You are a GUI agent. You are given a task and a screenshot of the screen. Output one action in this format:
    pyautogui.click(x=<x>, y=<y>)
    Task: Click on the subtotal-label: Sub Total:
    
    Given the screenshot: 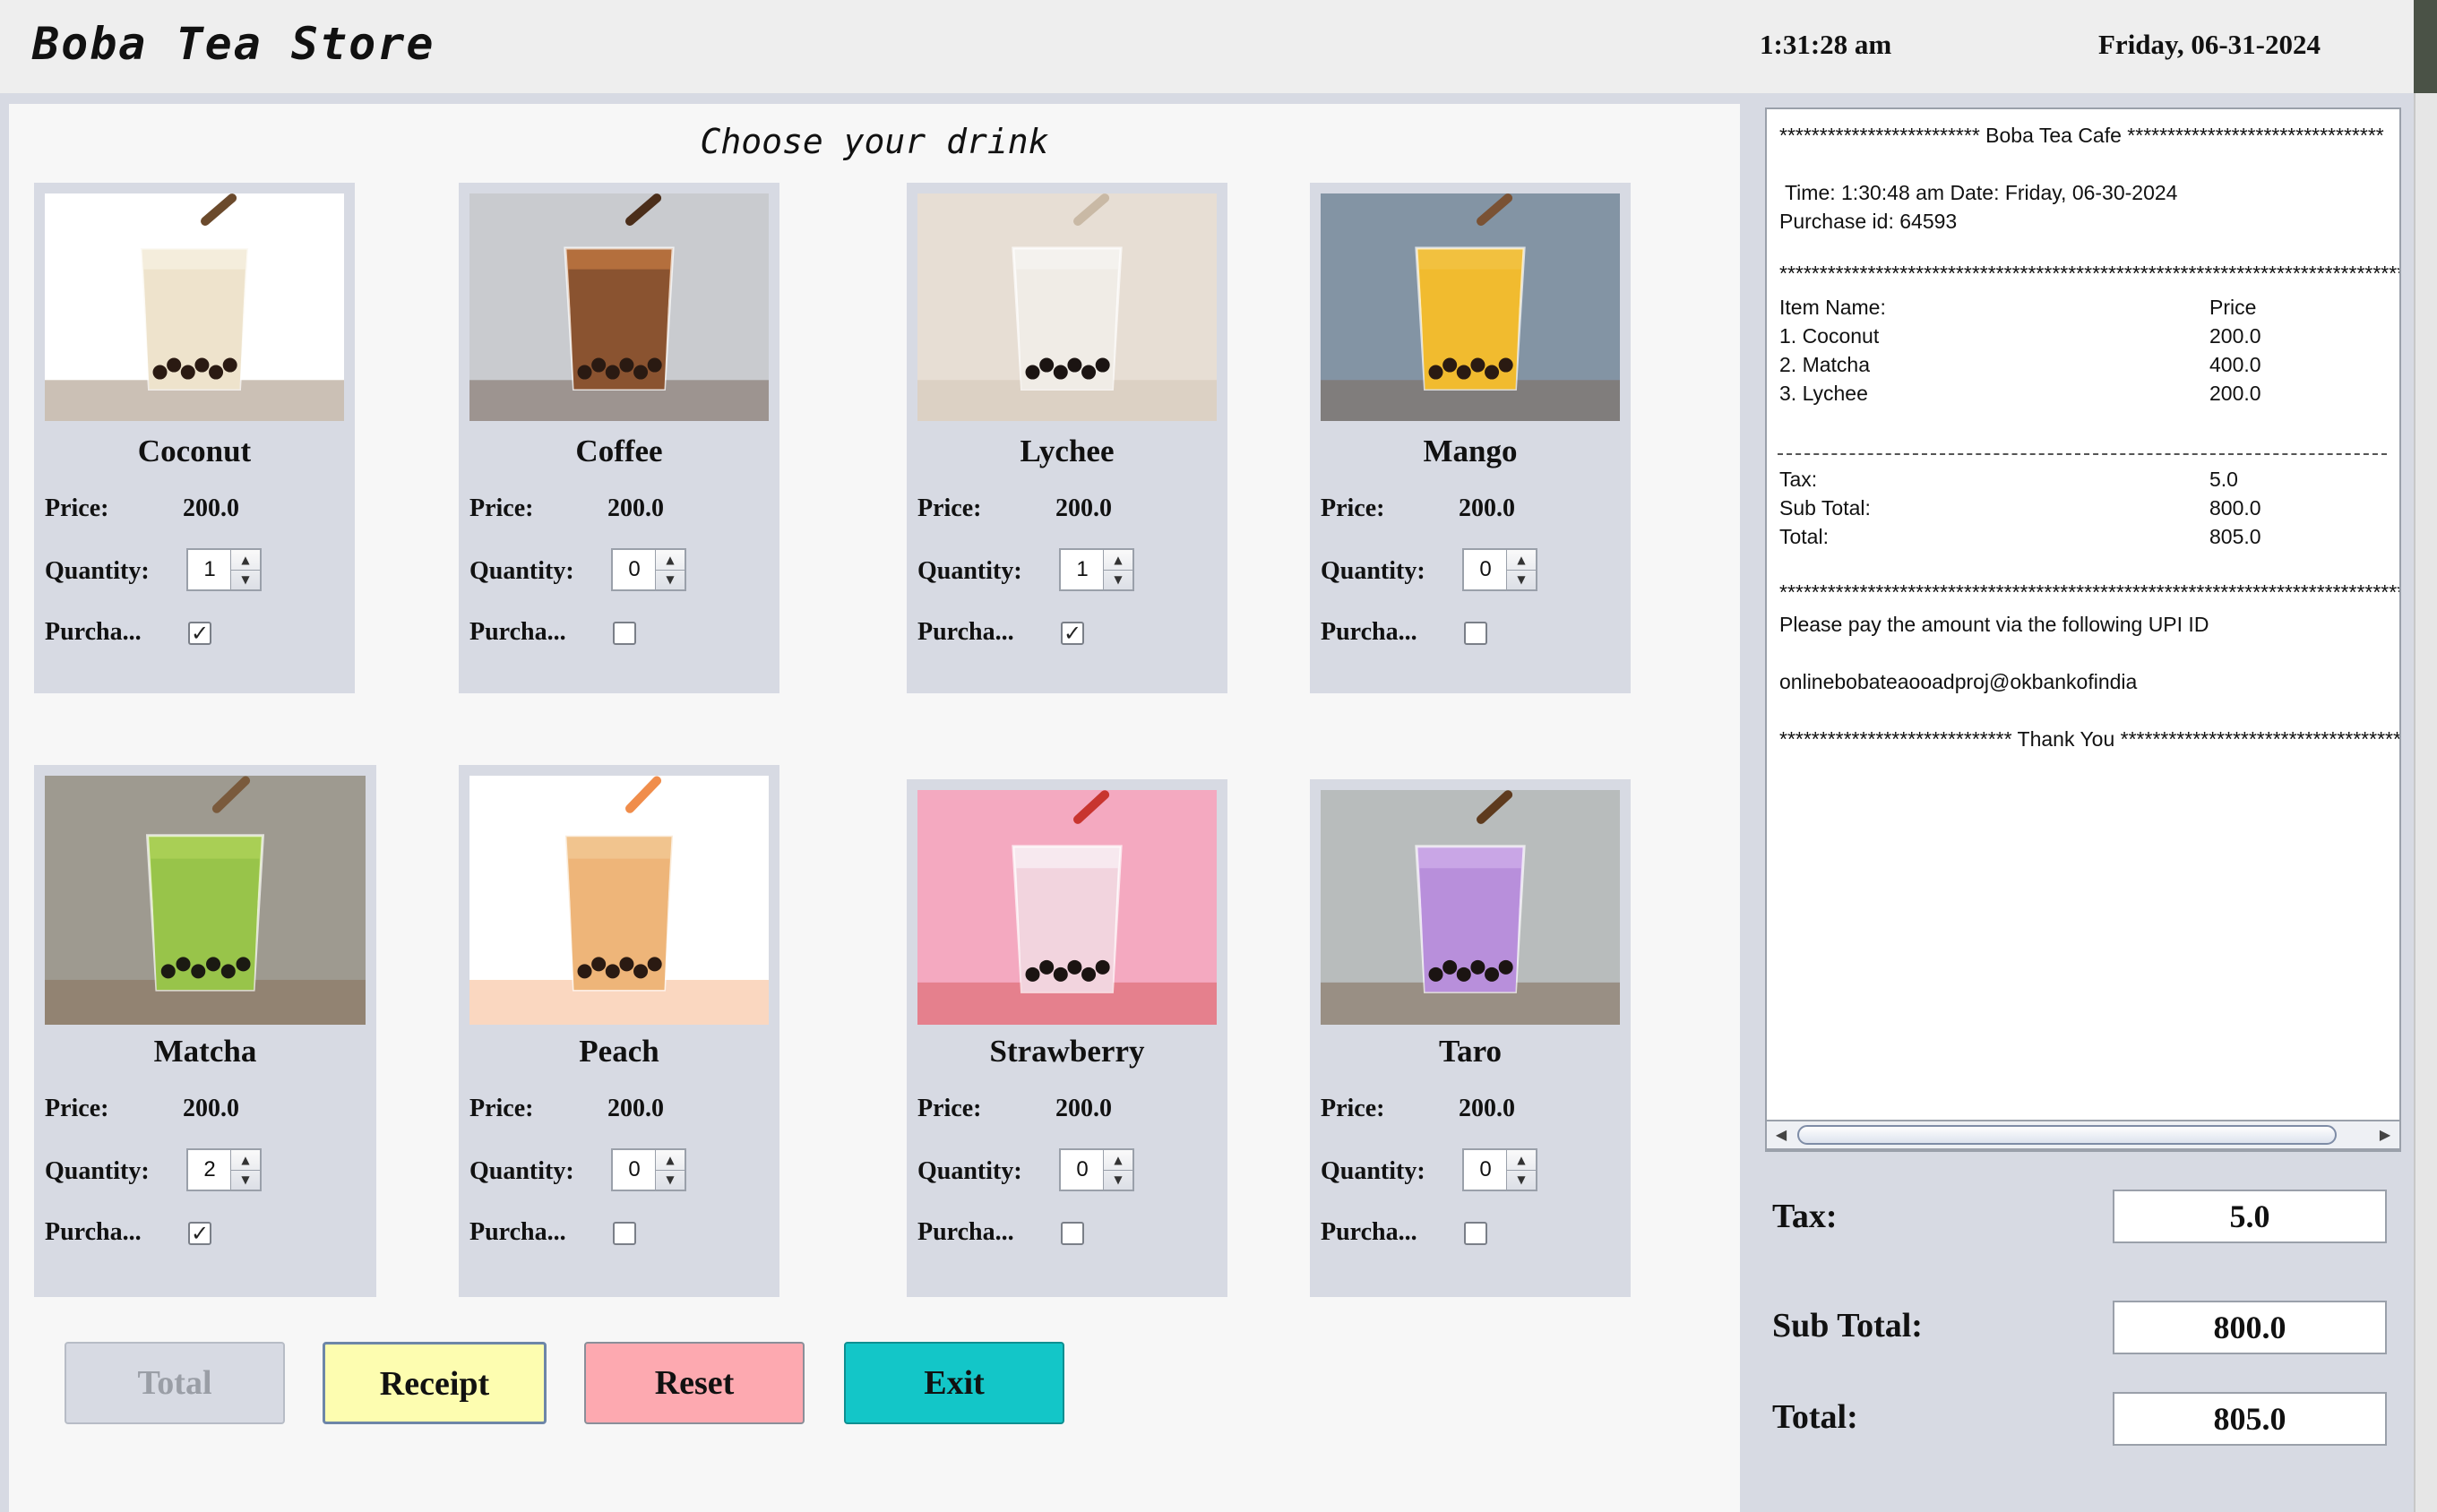 What is the action you would take?
    pyautogui.click(x=1847, y=1326)
    